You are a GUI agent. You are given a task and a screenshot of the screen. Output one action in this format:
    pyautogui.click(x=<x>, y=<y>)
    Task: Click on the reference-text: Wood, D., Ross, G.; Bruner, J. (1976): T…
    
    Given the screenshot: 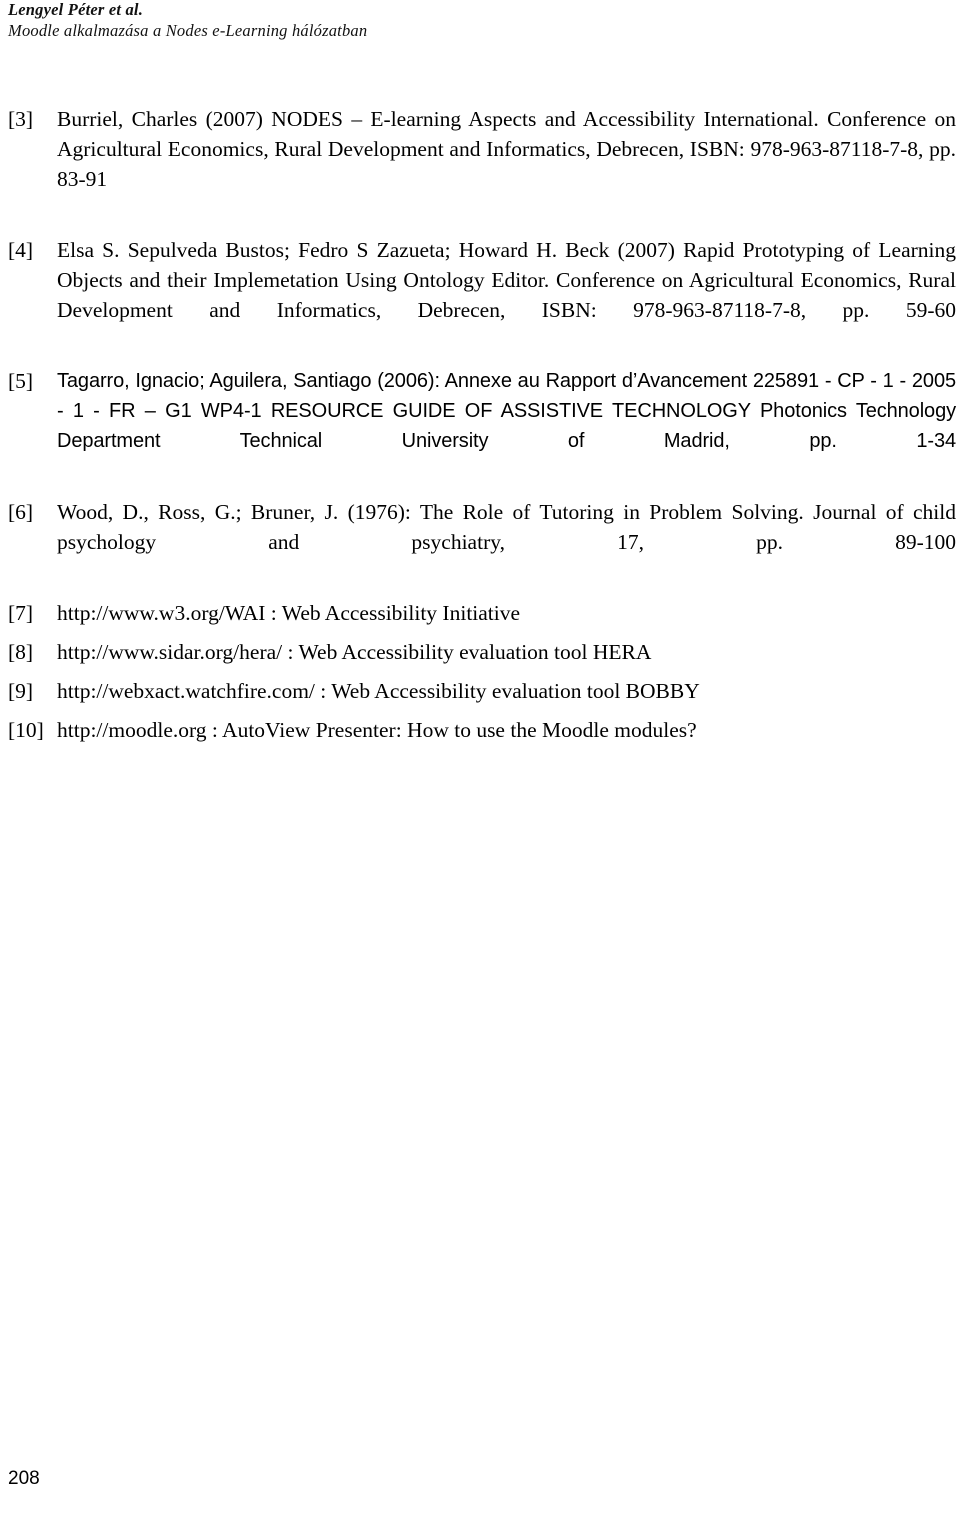 What is the action you would take?
    pyautogui.click(x=506, y=527)
    